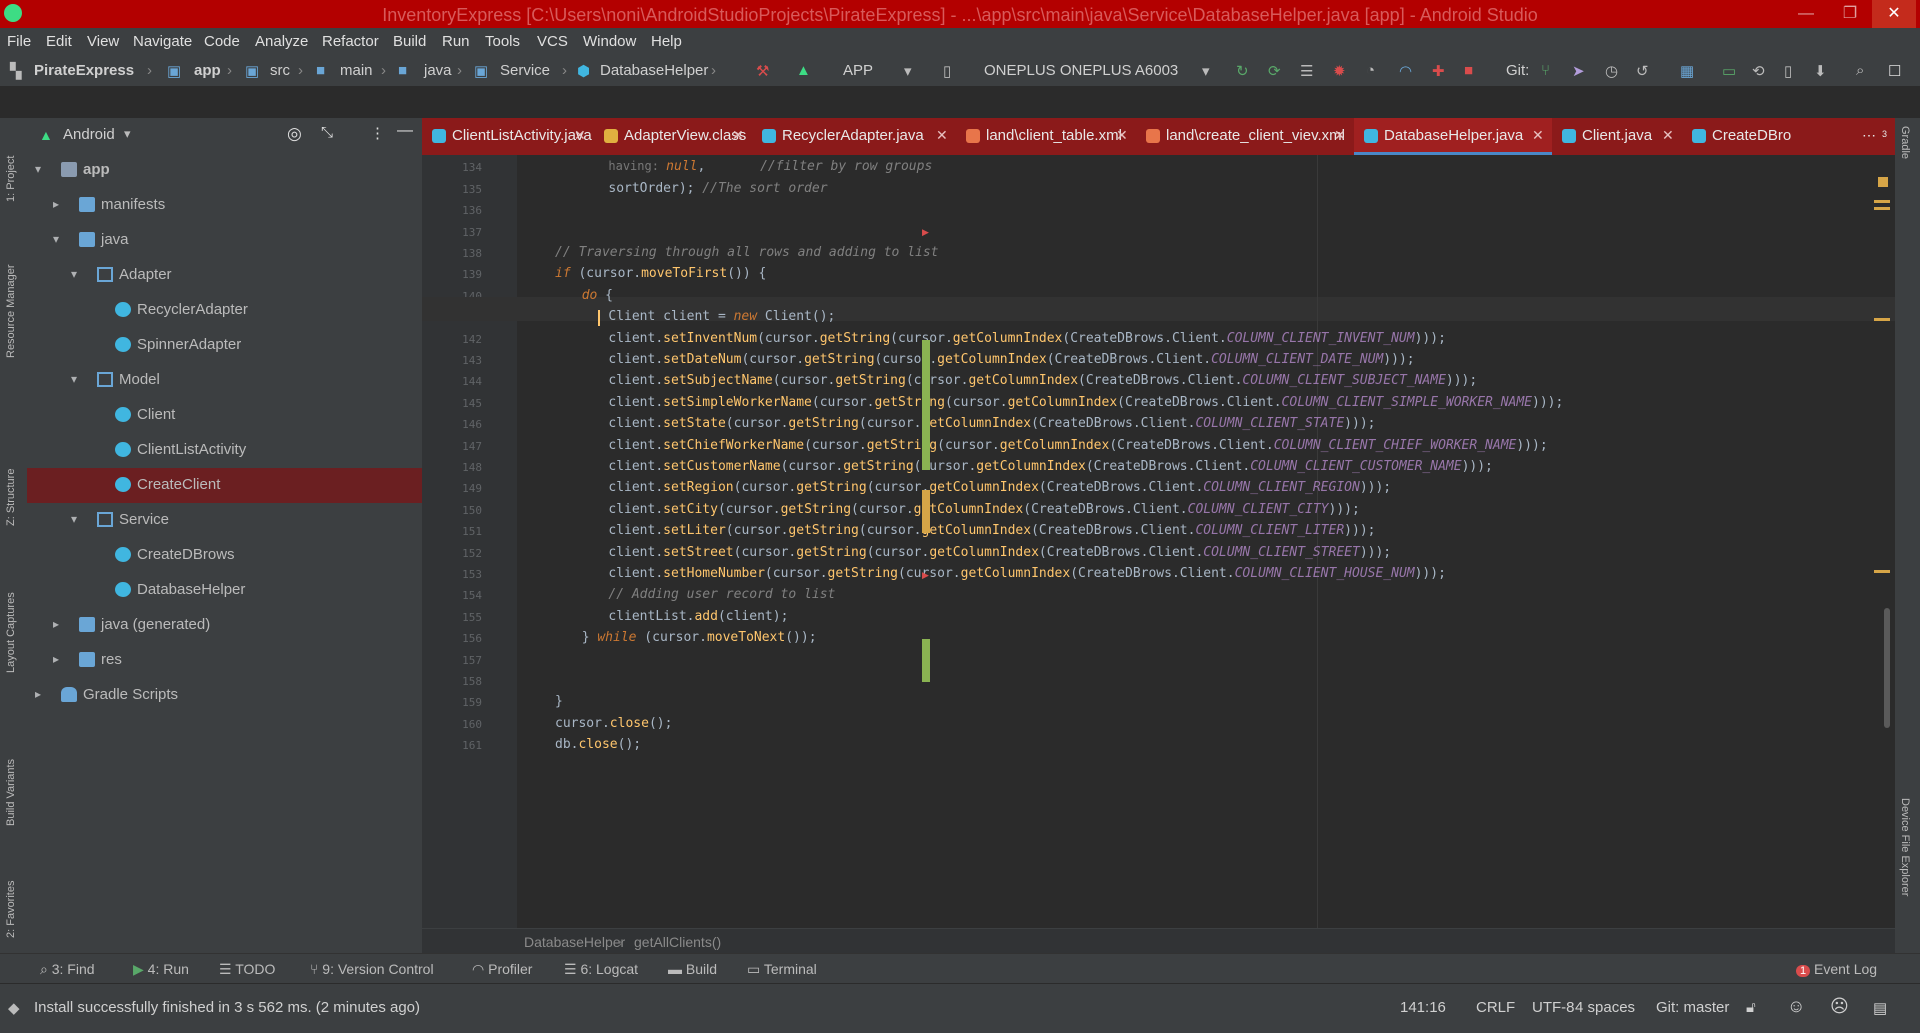  I want to click on menu-build: Build, so click(409, 41).